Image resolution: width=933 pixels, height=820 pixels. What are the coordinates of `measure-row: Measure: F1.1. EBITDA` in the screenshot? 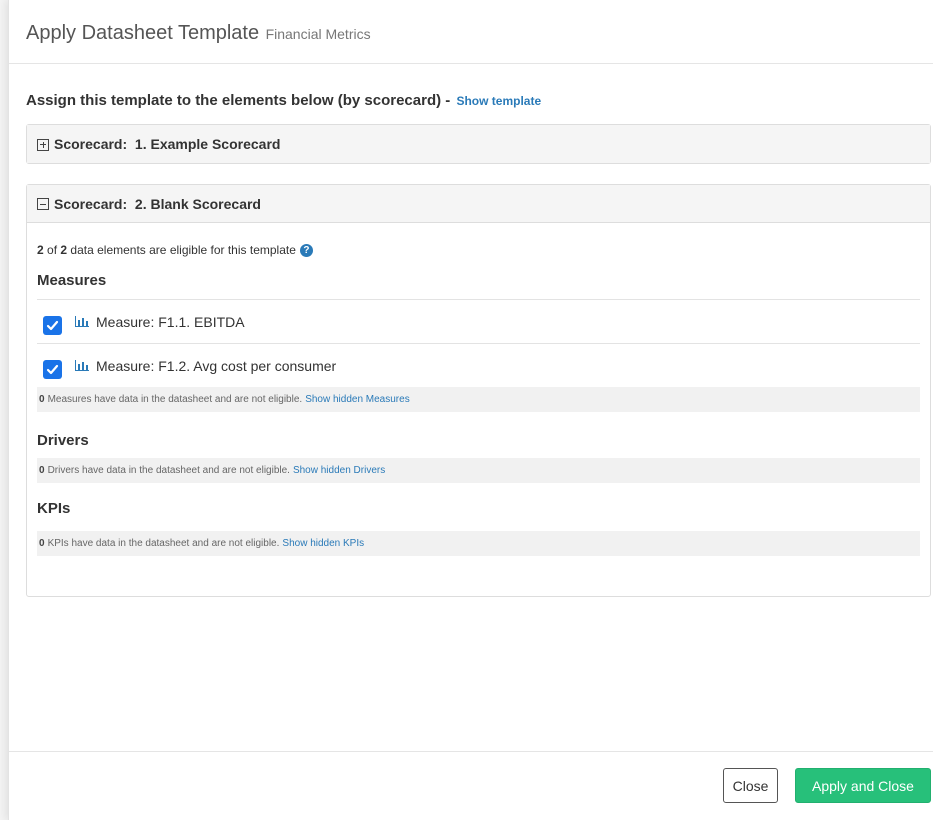 It's located at (478, 321).